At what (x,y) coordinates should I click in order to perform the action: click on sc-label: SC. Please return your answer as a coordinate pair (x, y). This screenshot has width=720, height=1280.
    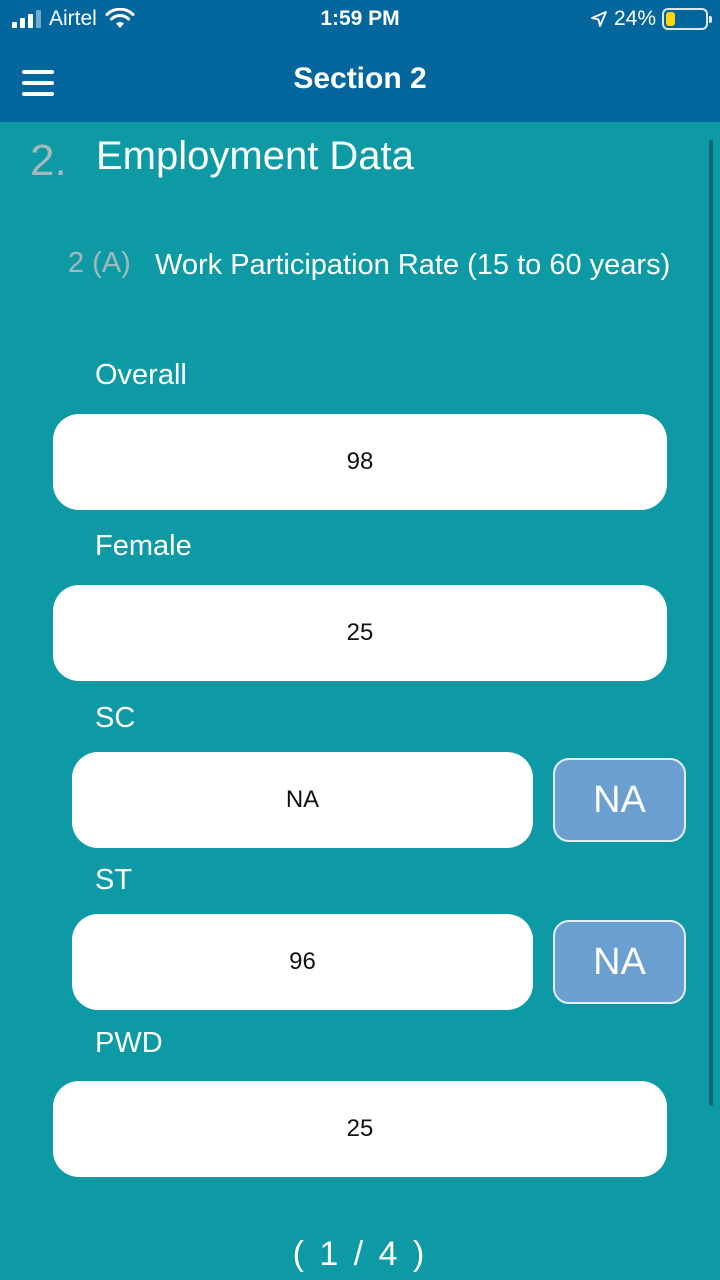
    Looking at the image, I should click on (115, 718).